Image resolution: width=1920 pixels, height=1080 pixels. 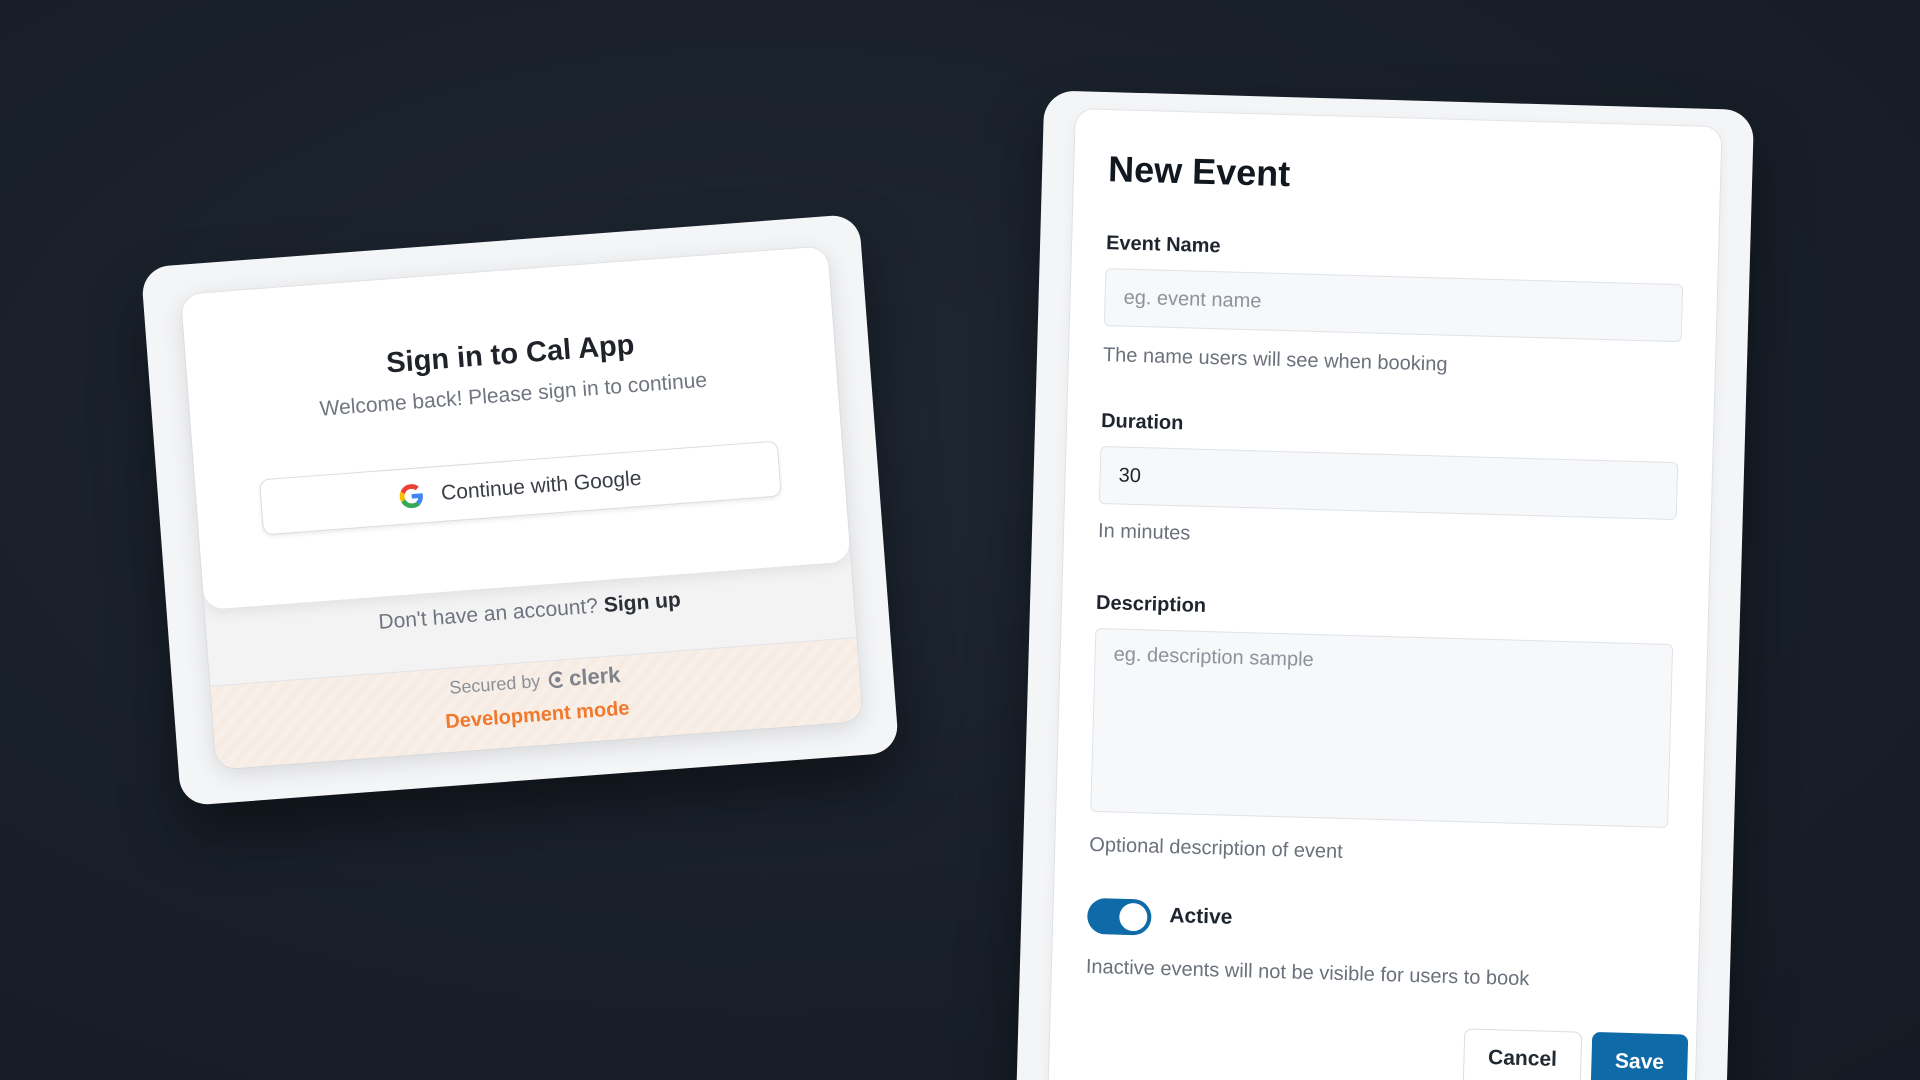 I want to click on active-toggle, so click(x=1119, y=916).